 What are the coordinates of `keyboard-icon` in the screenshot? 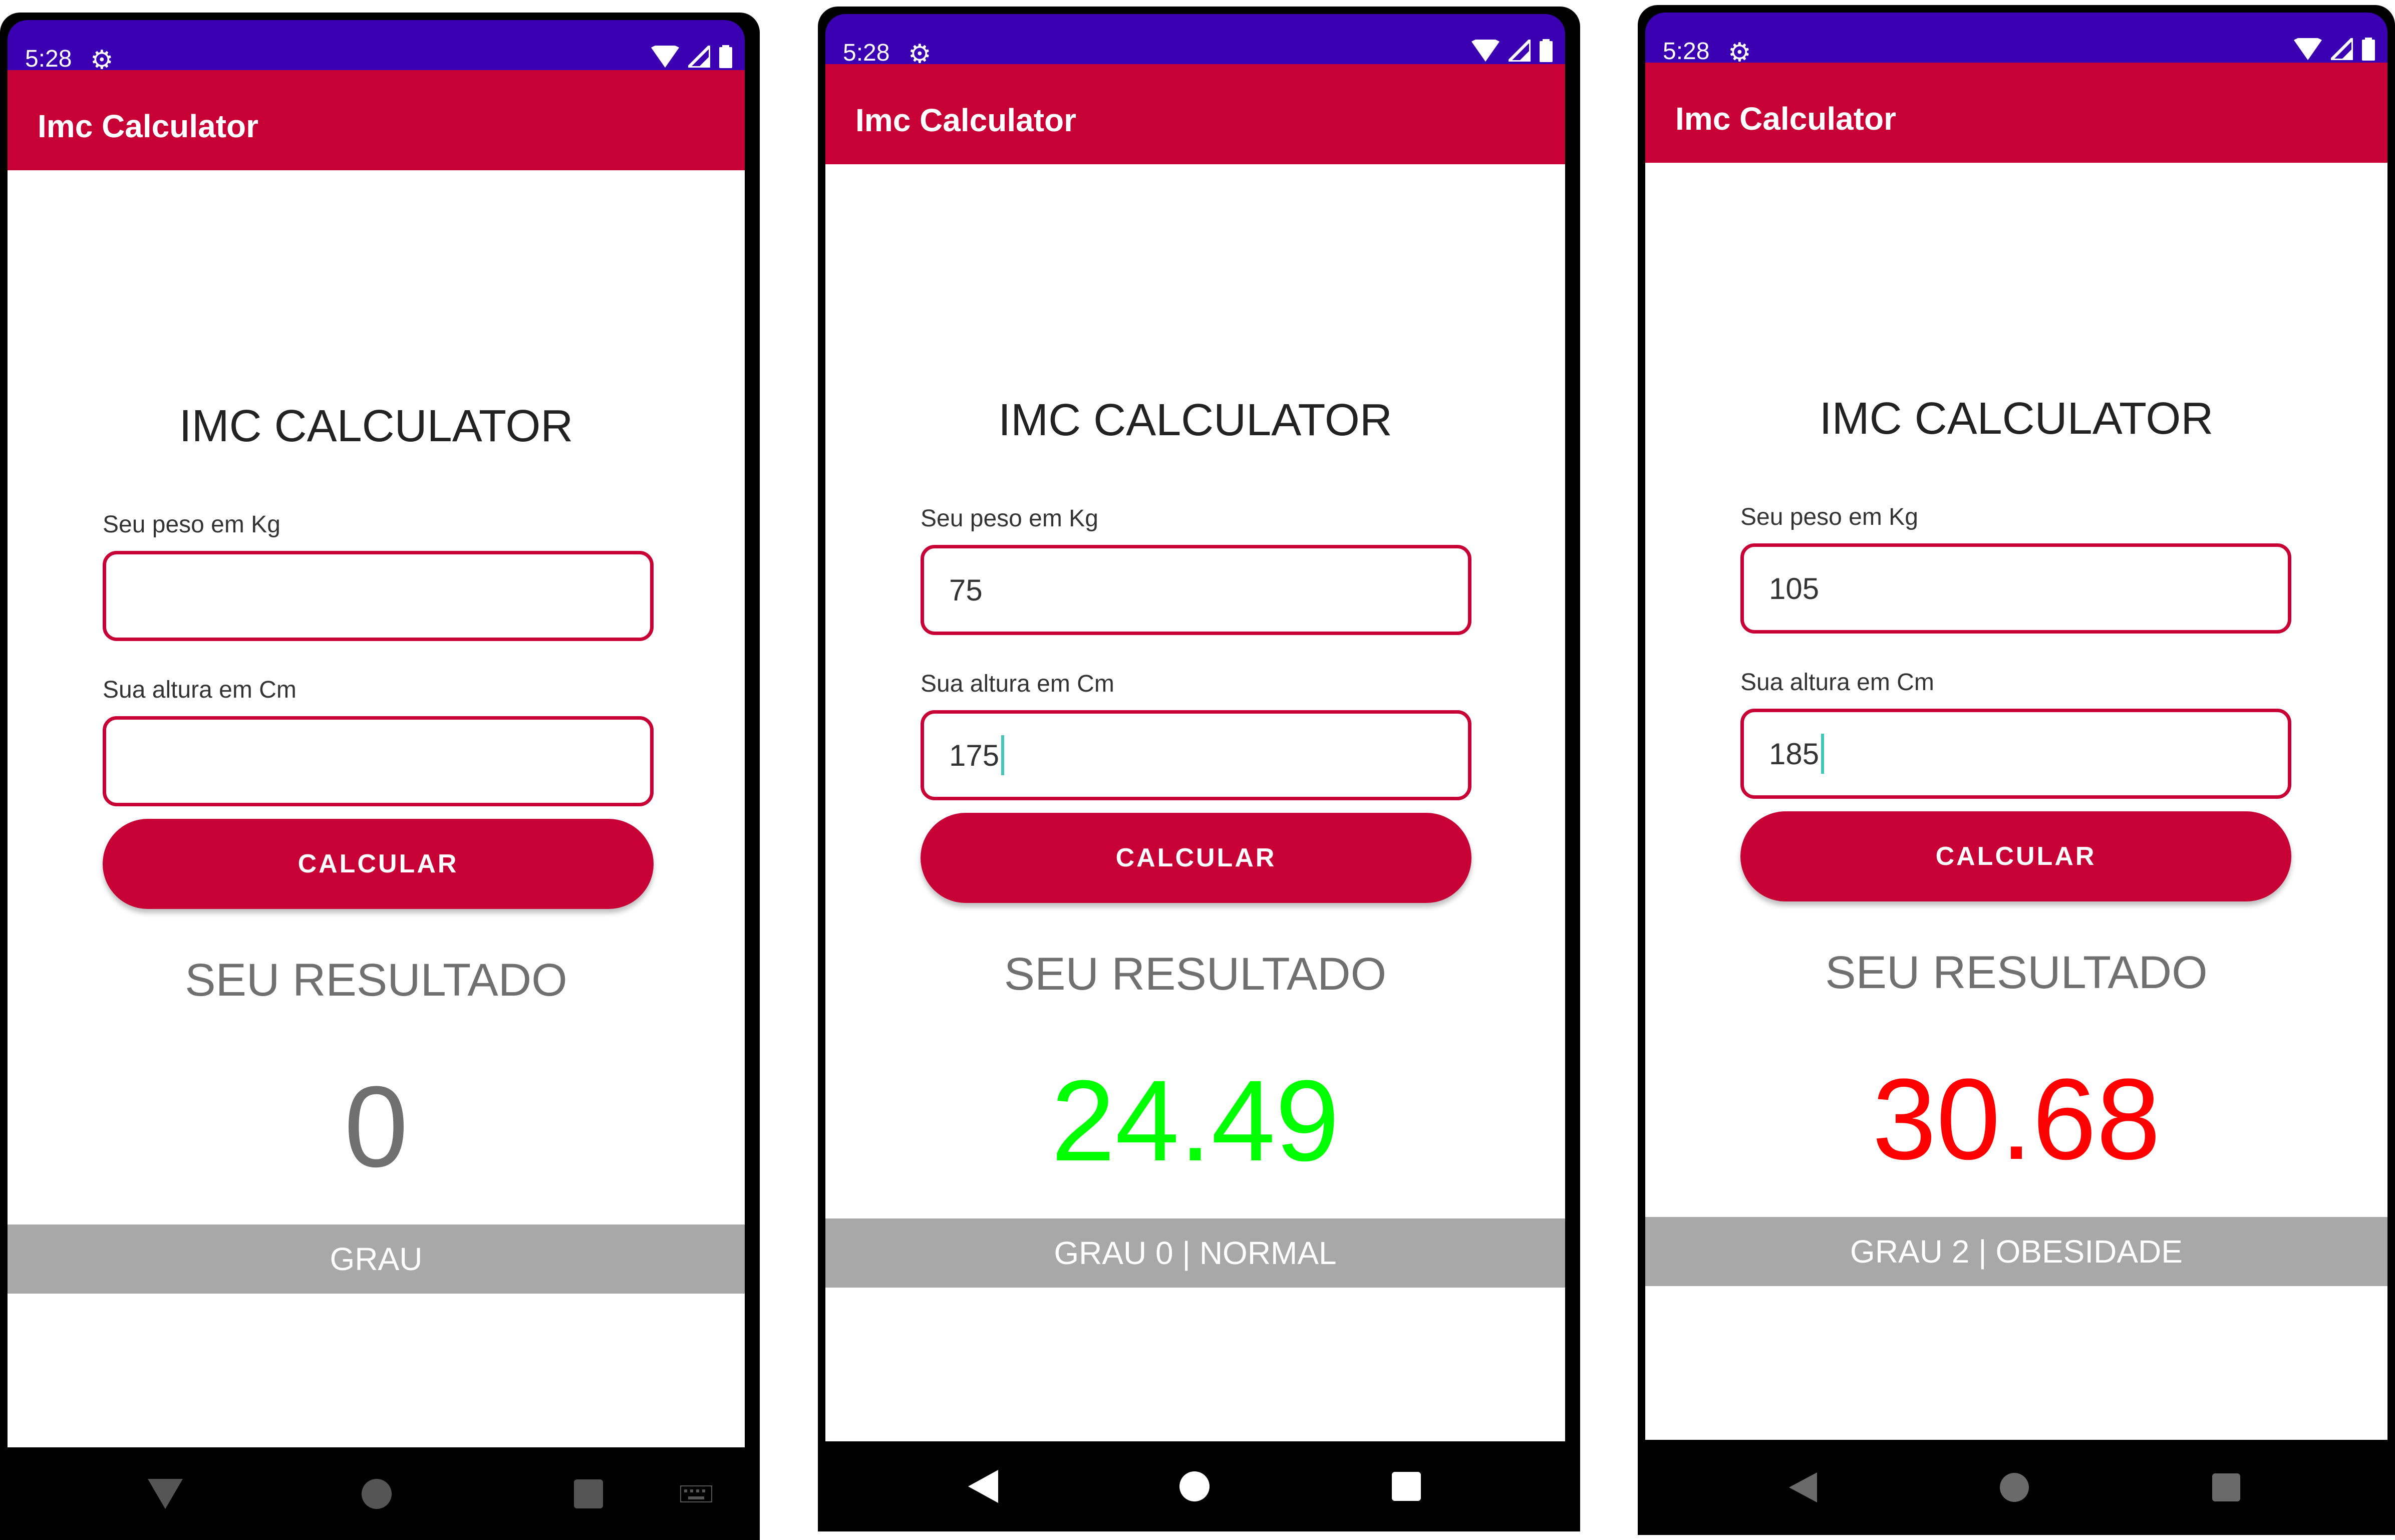 It's located at (696, 1493).